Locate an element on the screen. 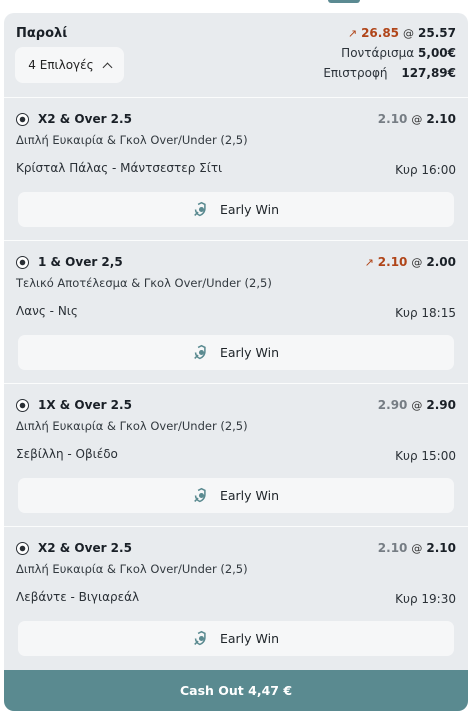 This screenshot has height=714, width=472. cash-out-label: Cash Out 4,47 € is located at coordinates (236, 690).